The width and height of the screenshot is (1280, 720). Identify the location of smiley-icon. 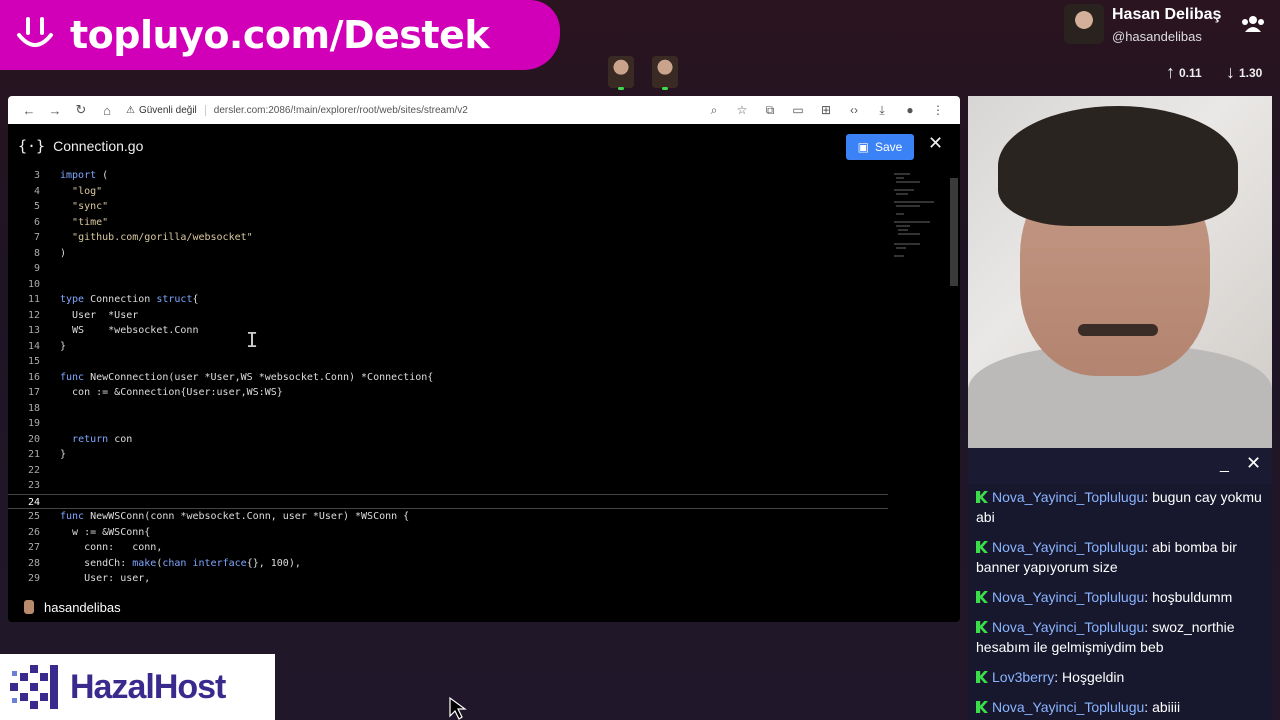
(35, 35).